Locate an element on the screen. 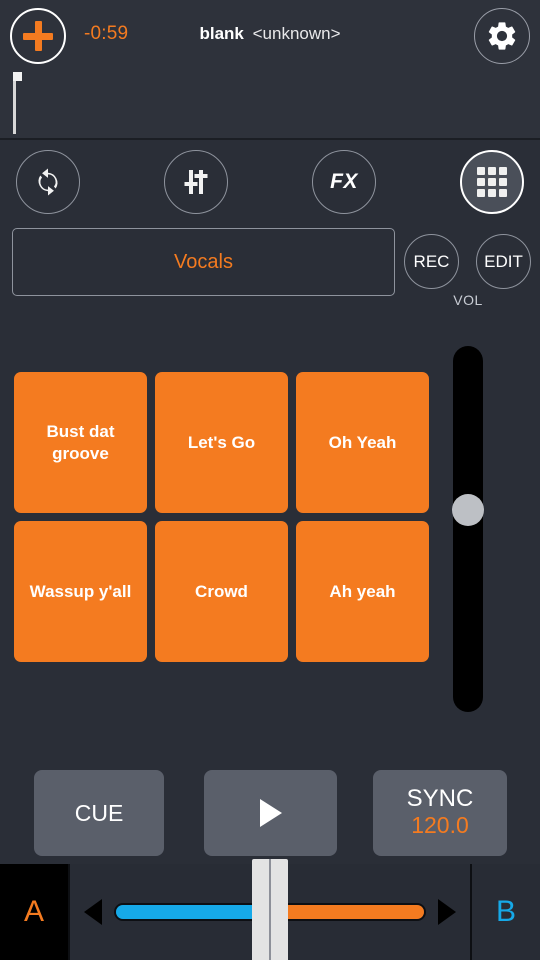  edit-label: EDIT is located at coordinates (503, 261).